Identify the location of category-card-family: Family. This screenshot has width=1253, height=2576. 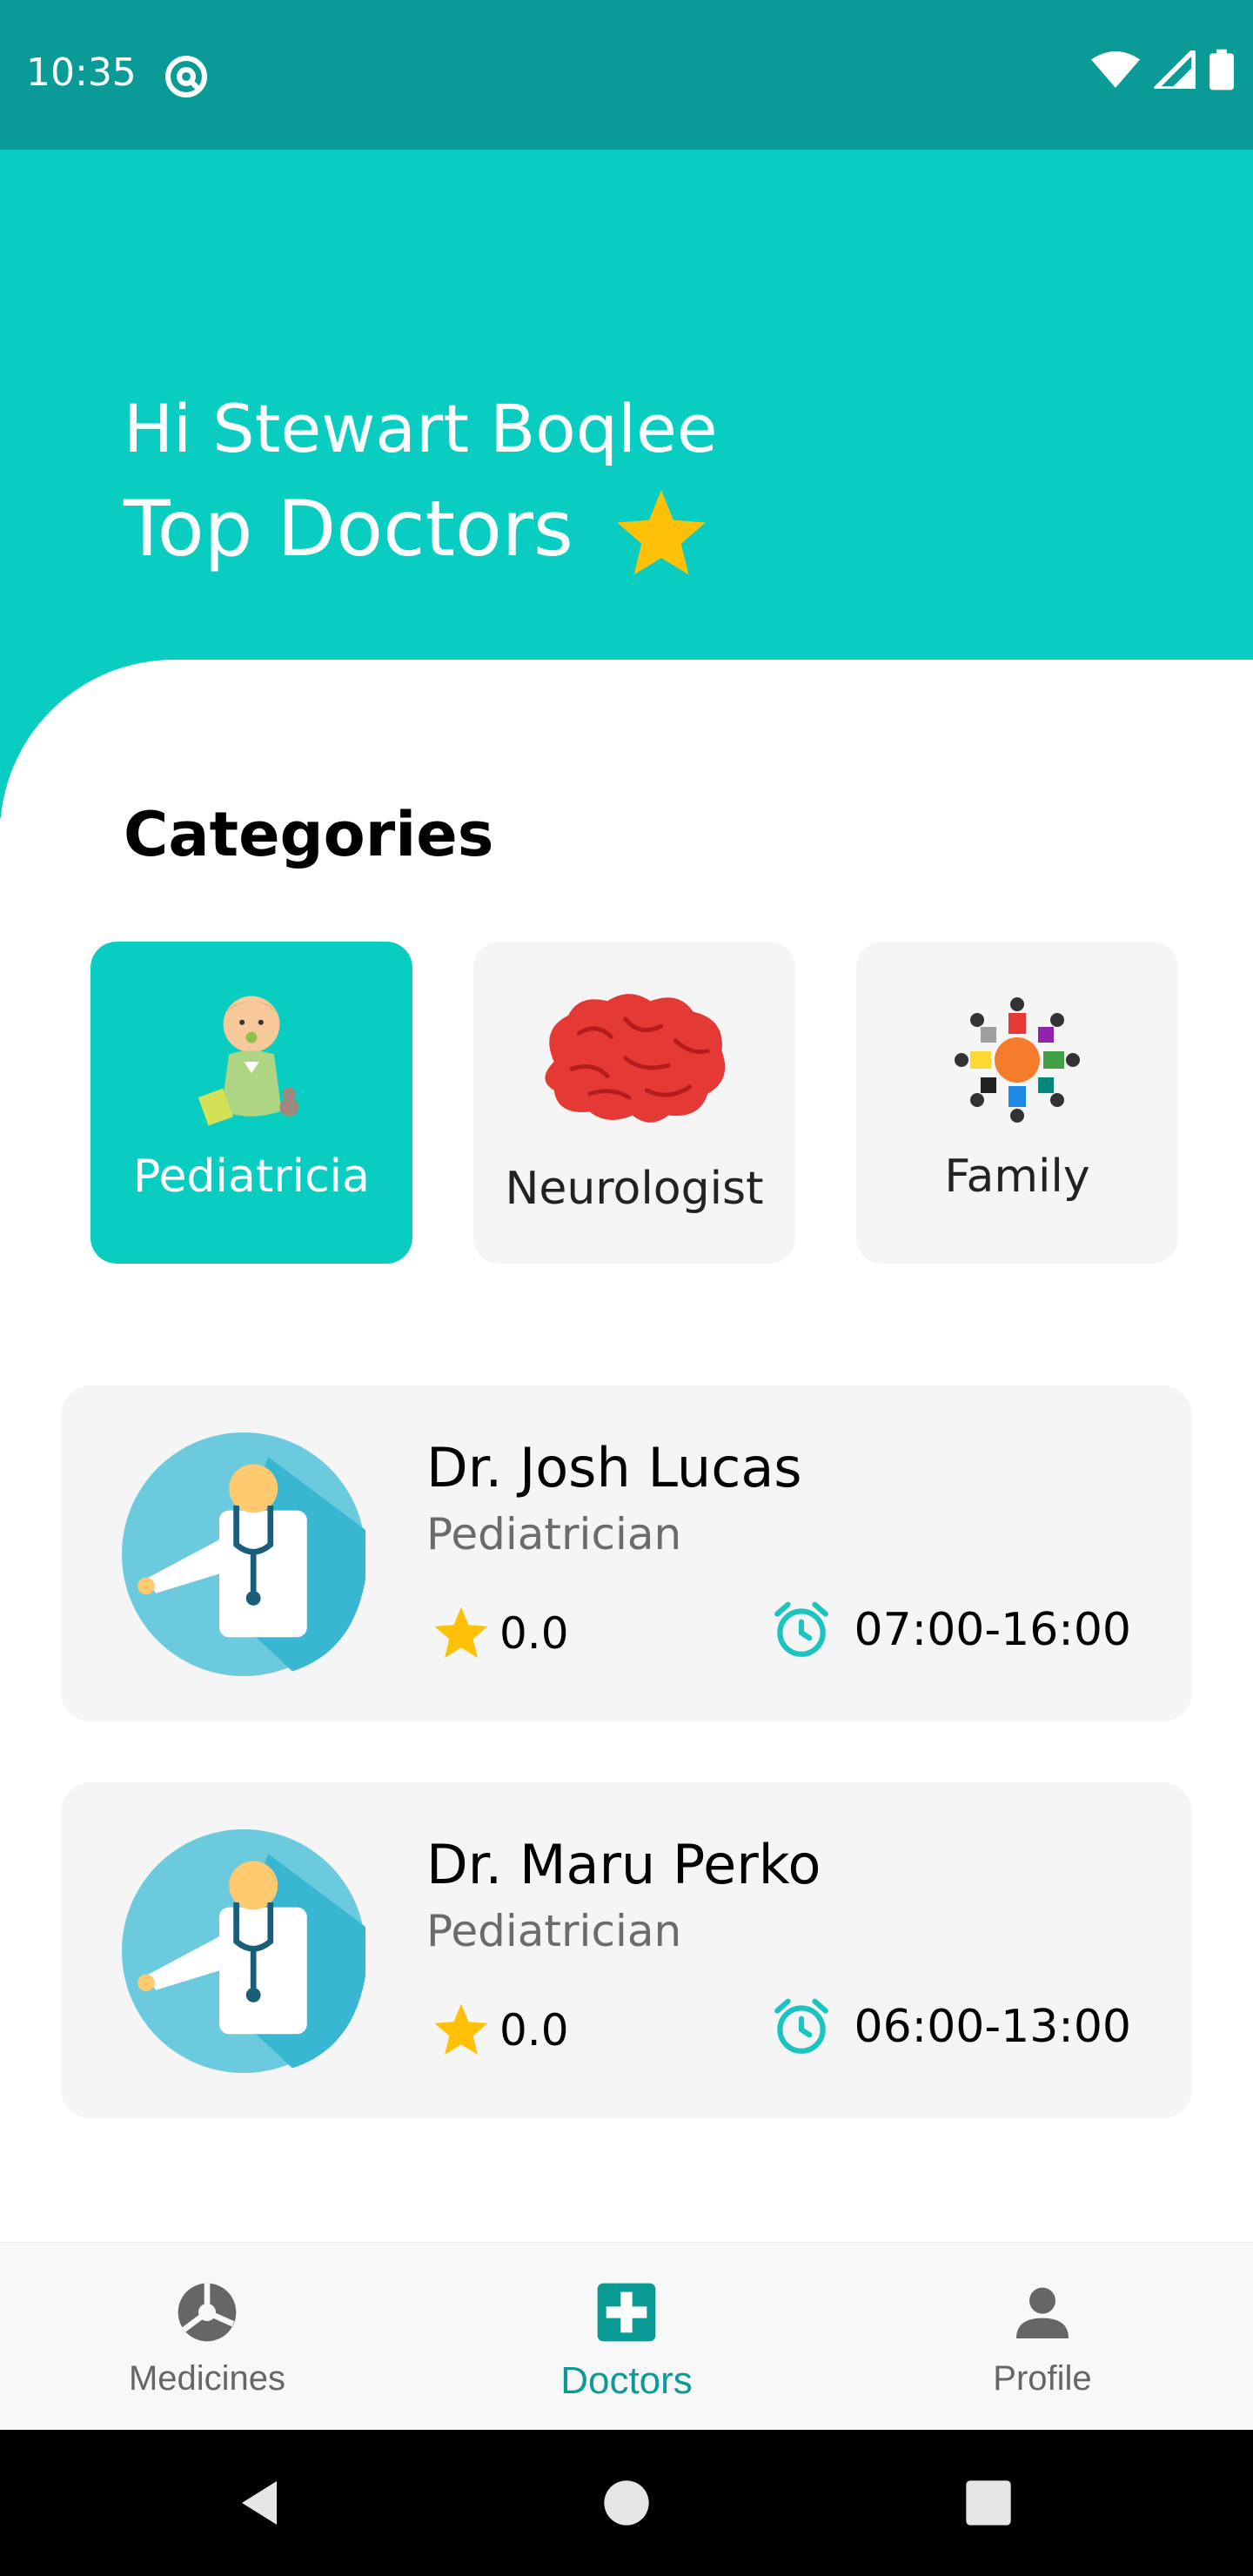
(1017, 1103).